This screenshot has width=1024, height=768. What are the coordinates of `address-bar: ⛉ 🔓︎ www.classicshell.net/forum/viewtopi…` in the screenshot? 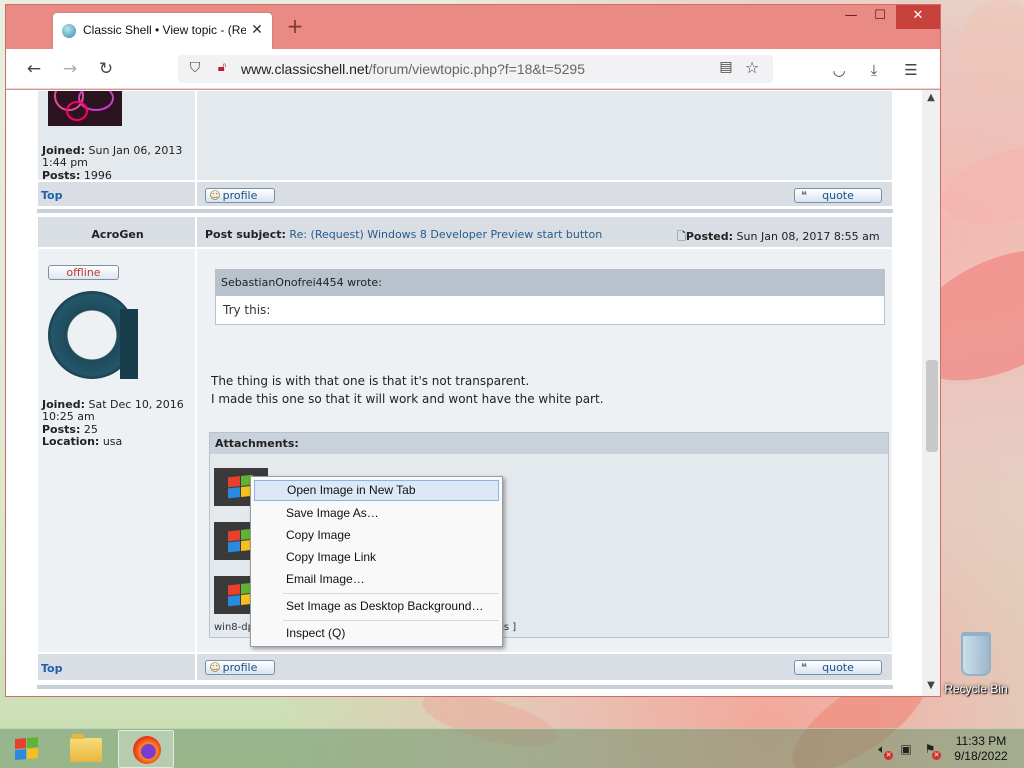 It's located at (475, 69).